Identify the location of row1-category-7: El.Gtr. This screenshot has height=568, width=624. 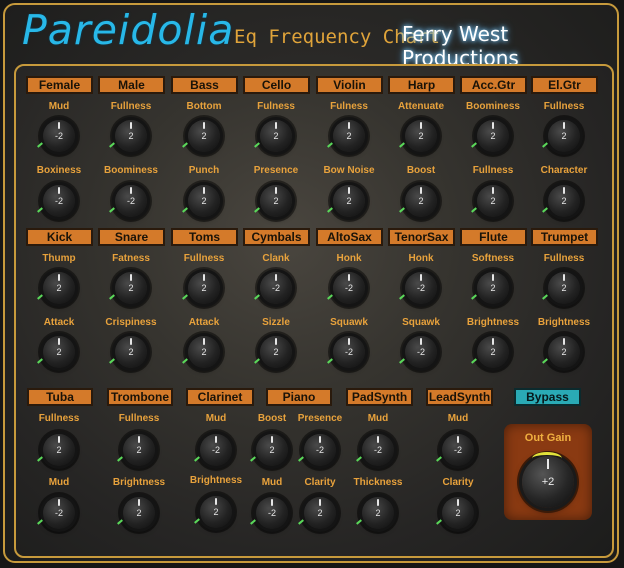
(564, 85).